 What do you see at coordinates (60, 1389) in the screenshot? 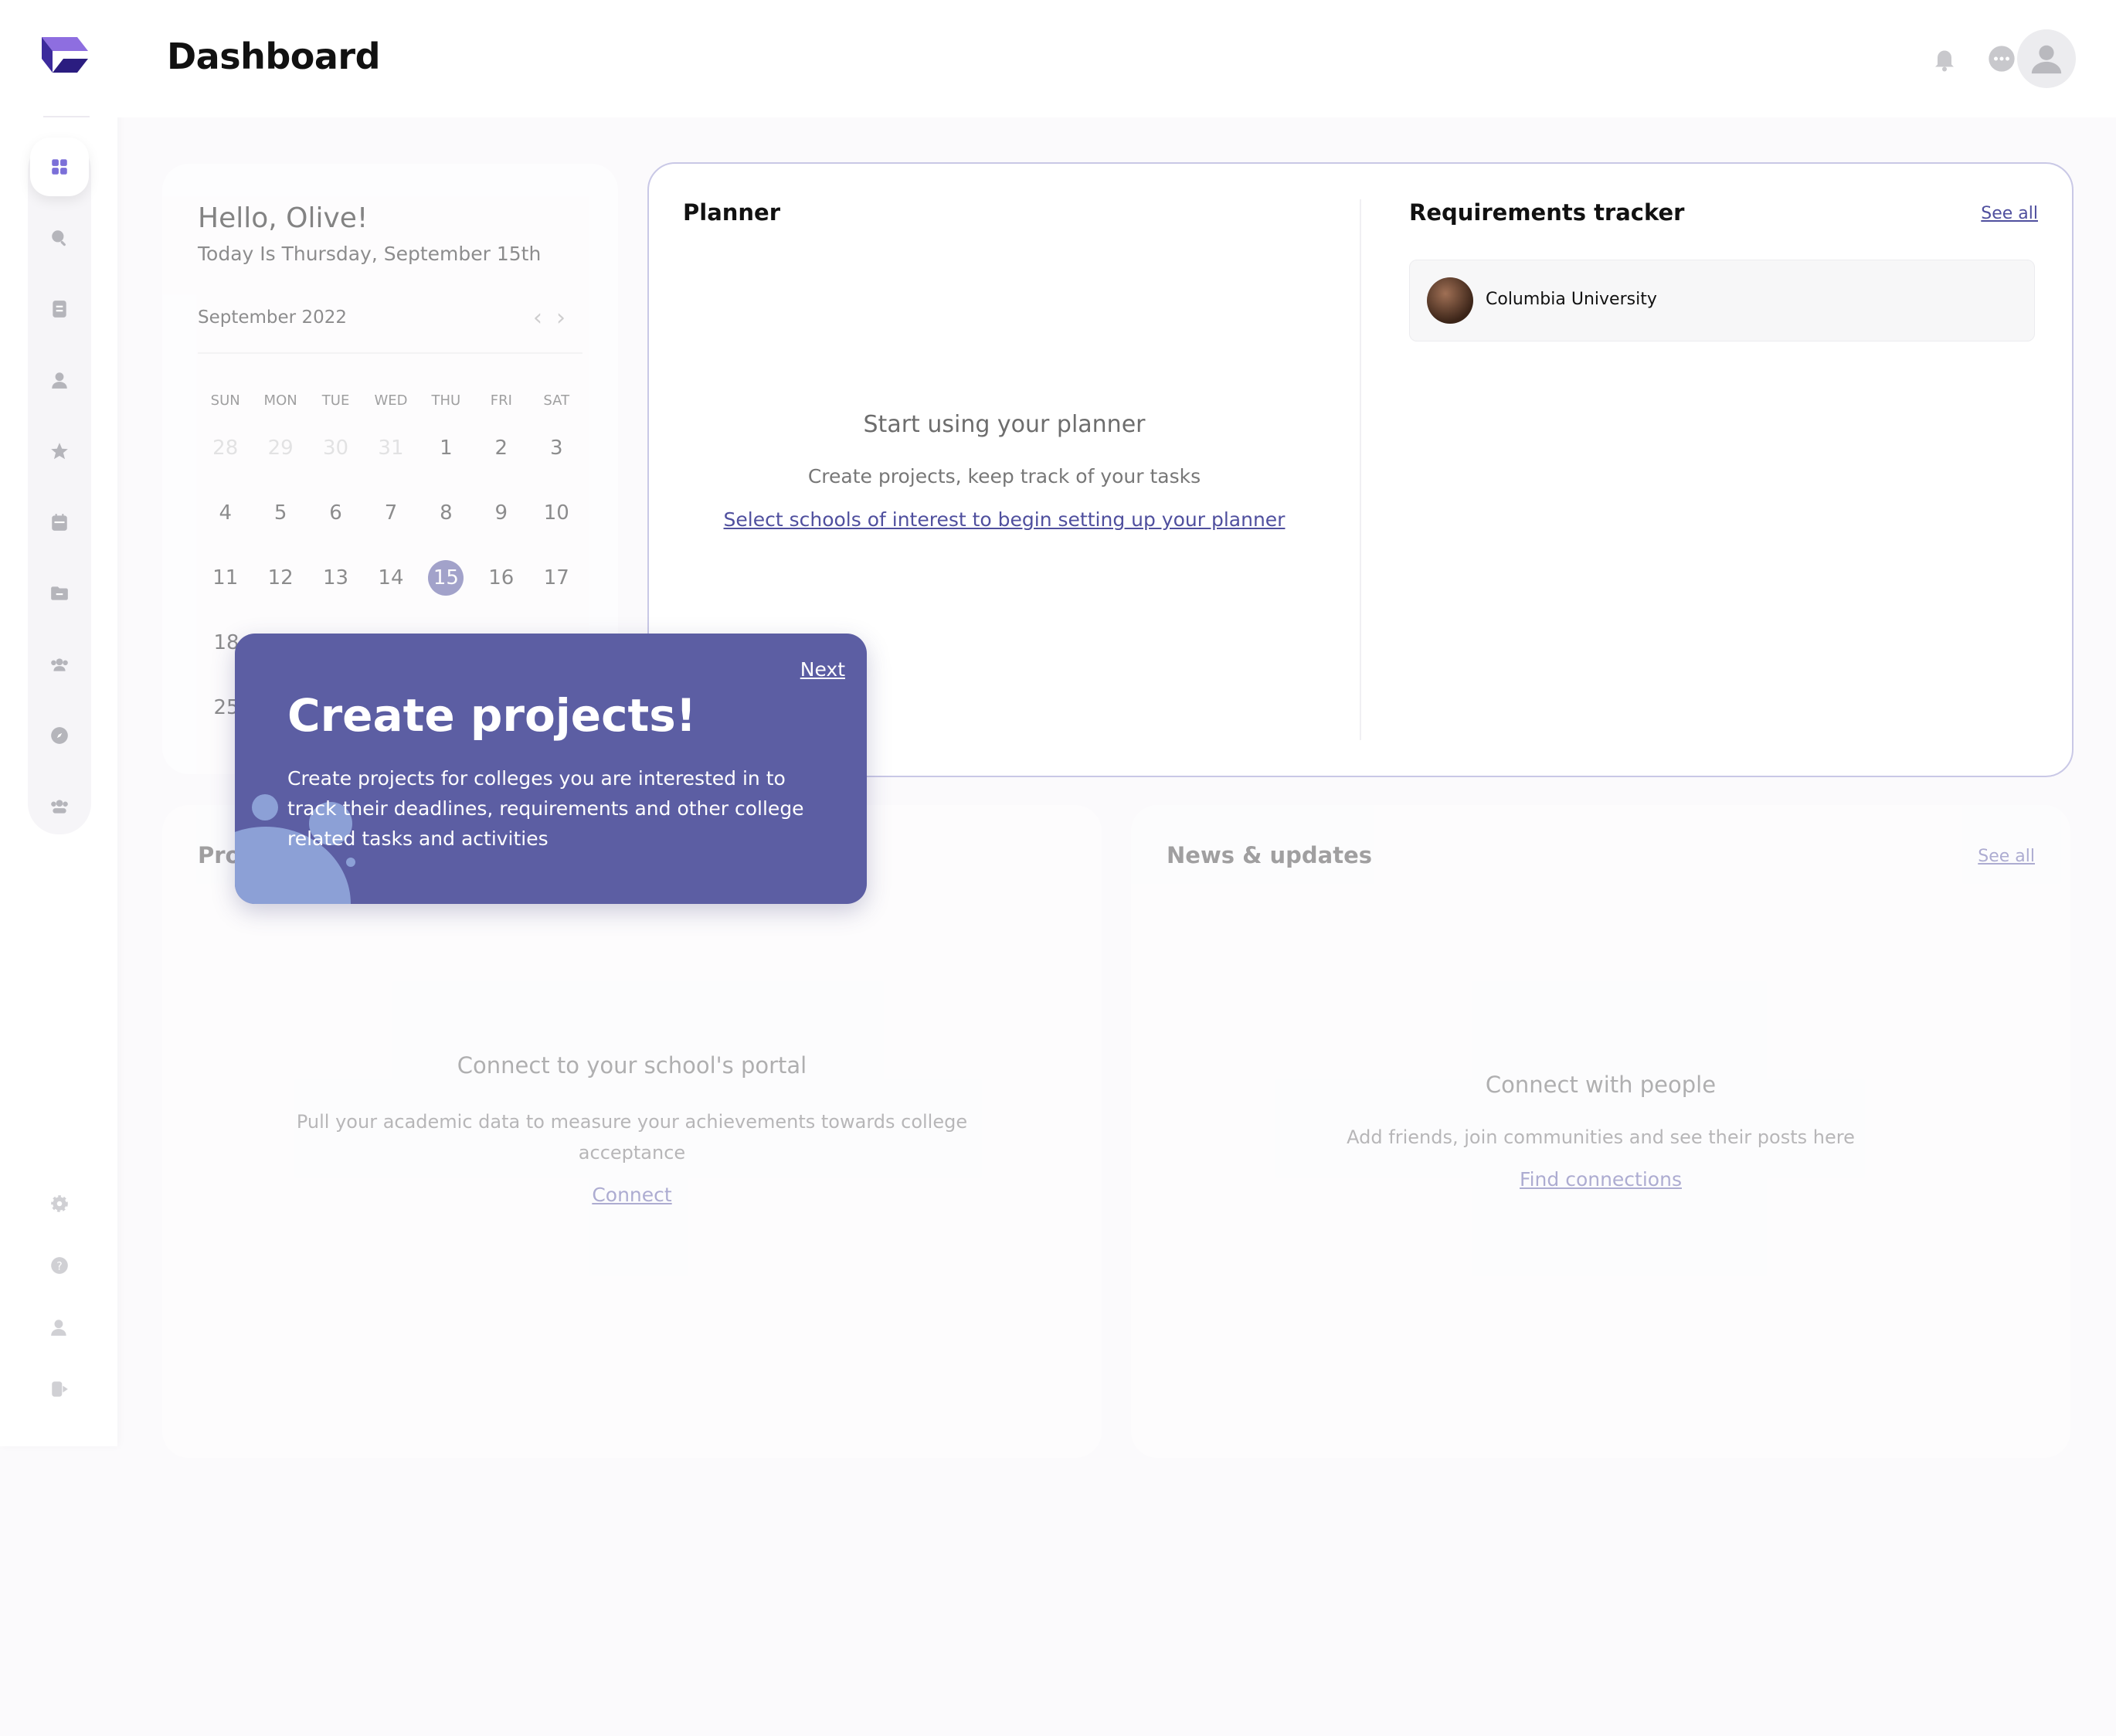
I see `sidebar-item-logout` at bounding box center [60, 1389].